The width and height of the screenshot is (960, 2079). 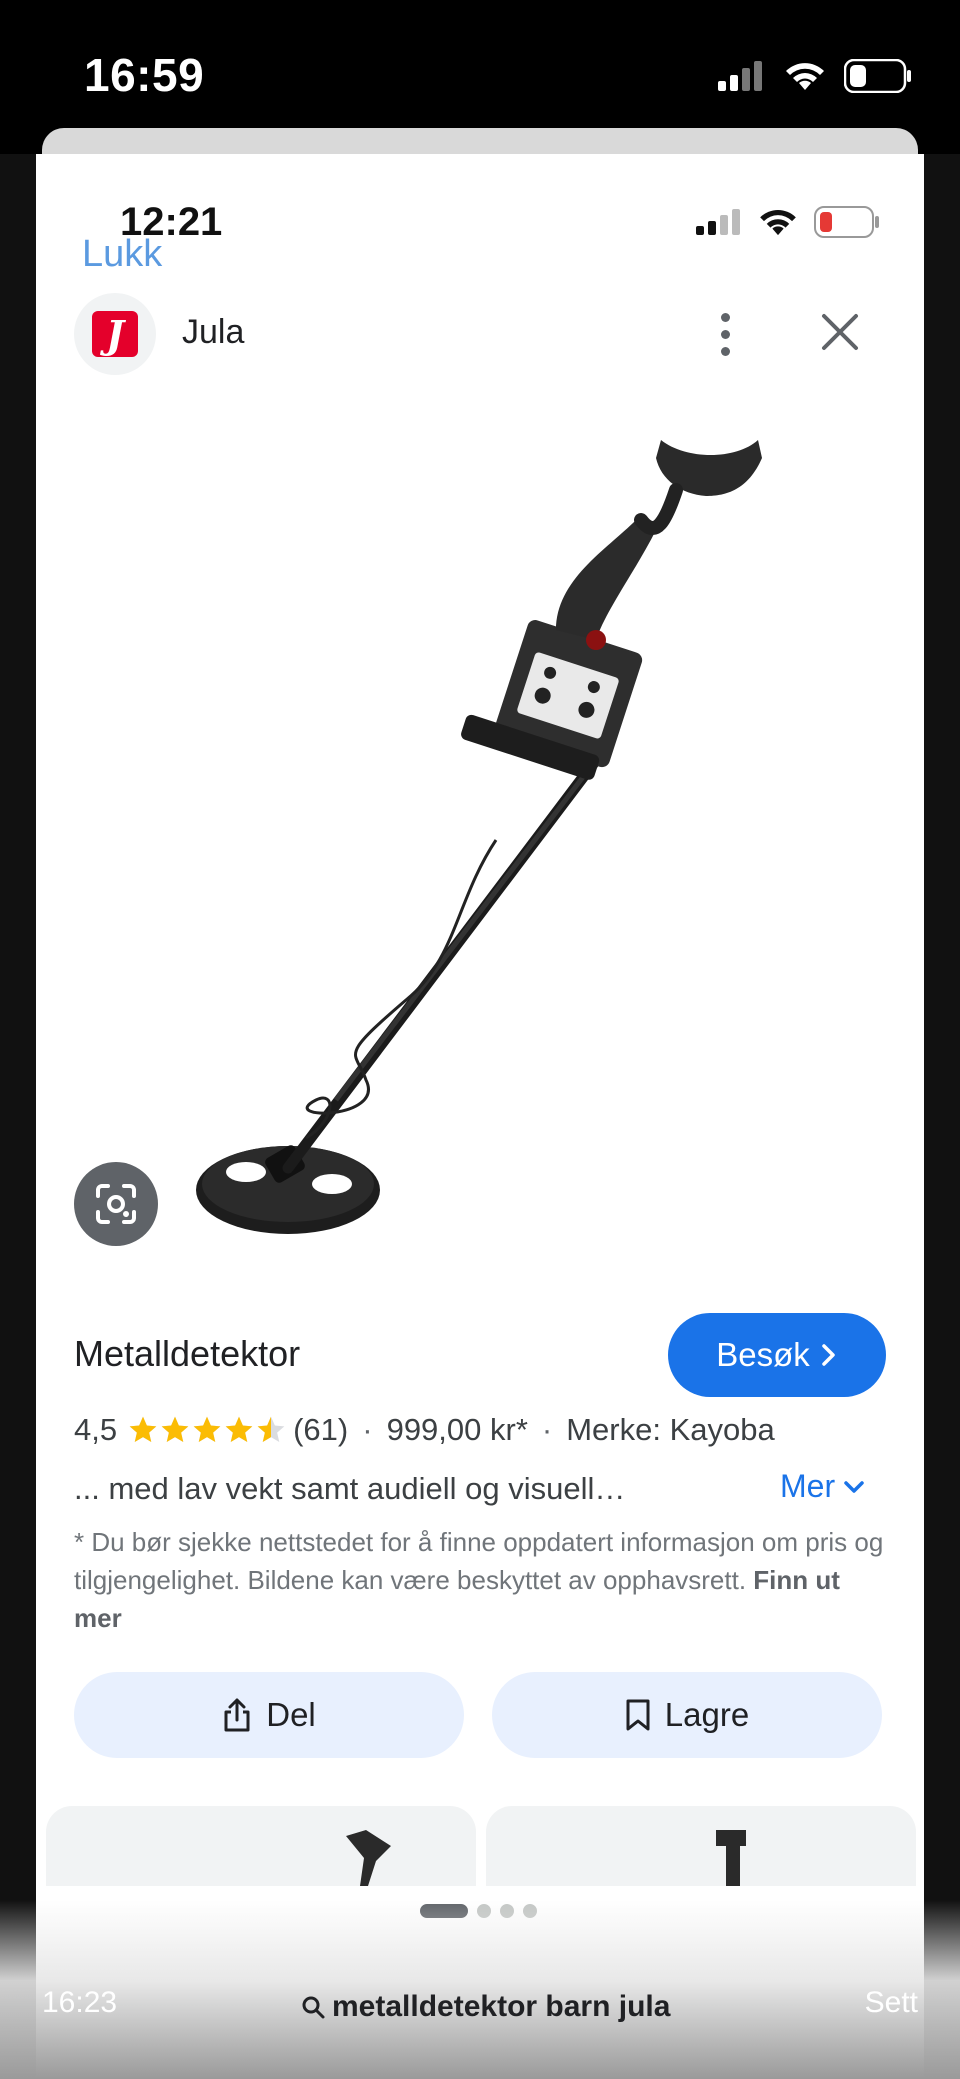 I want to click on search-icon, so click(x=313, y=2007).